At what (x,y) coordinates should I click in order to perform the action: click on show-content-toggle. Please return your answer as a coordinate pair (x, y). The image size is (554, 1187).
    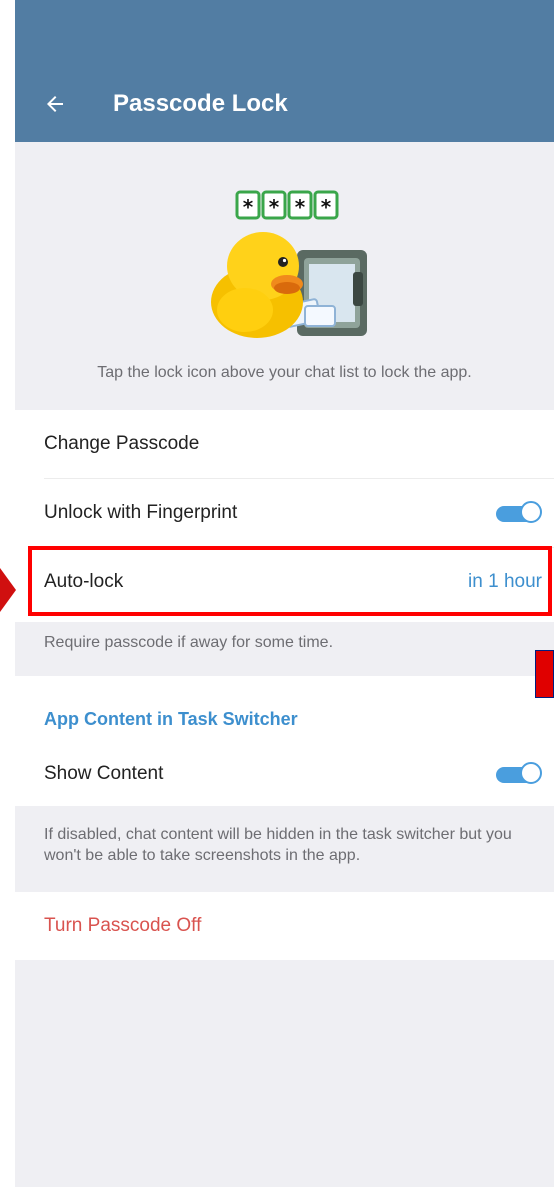
    Looking at the image, I should click on (519, 774).